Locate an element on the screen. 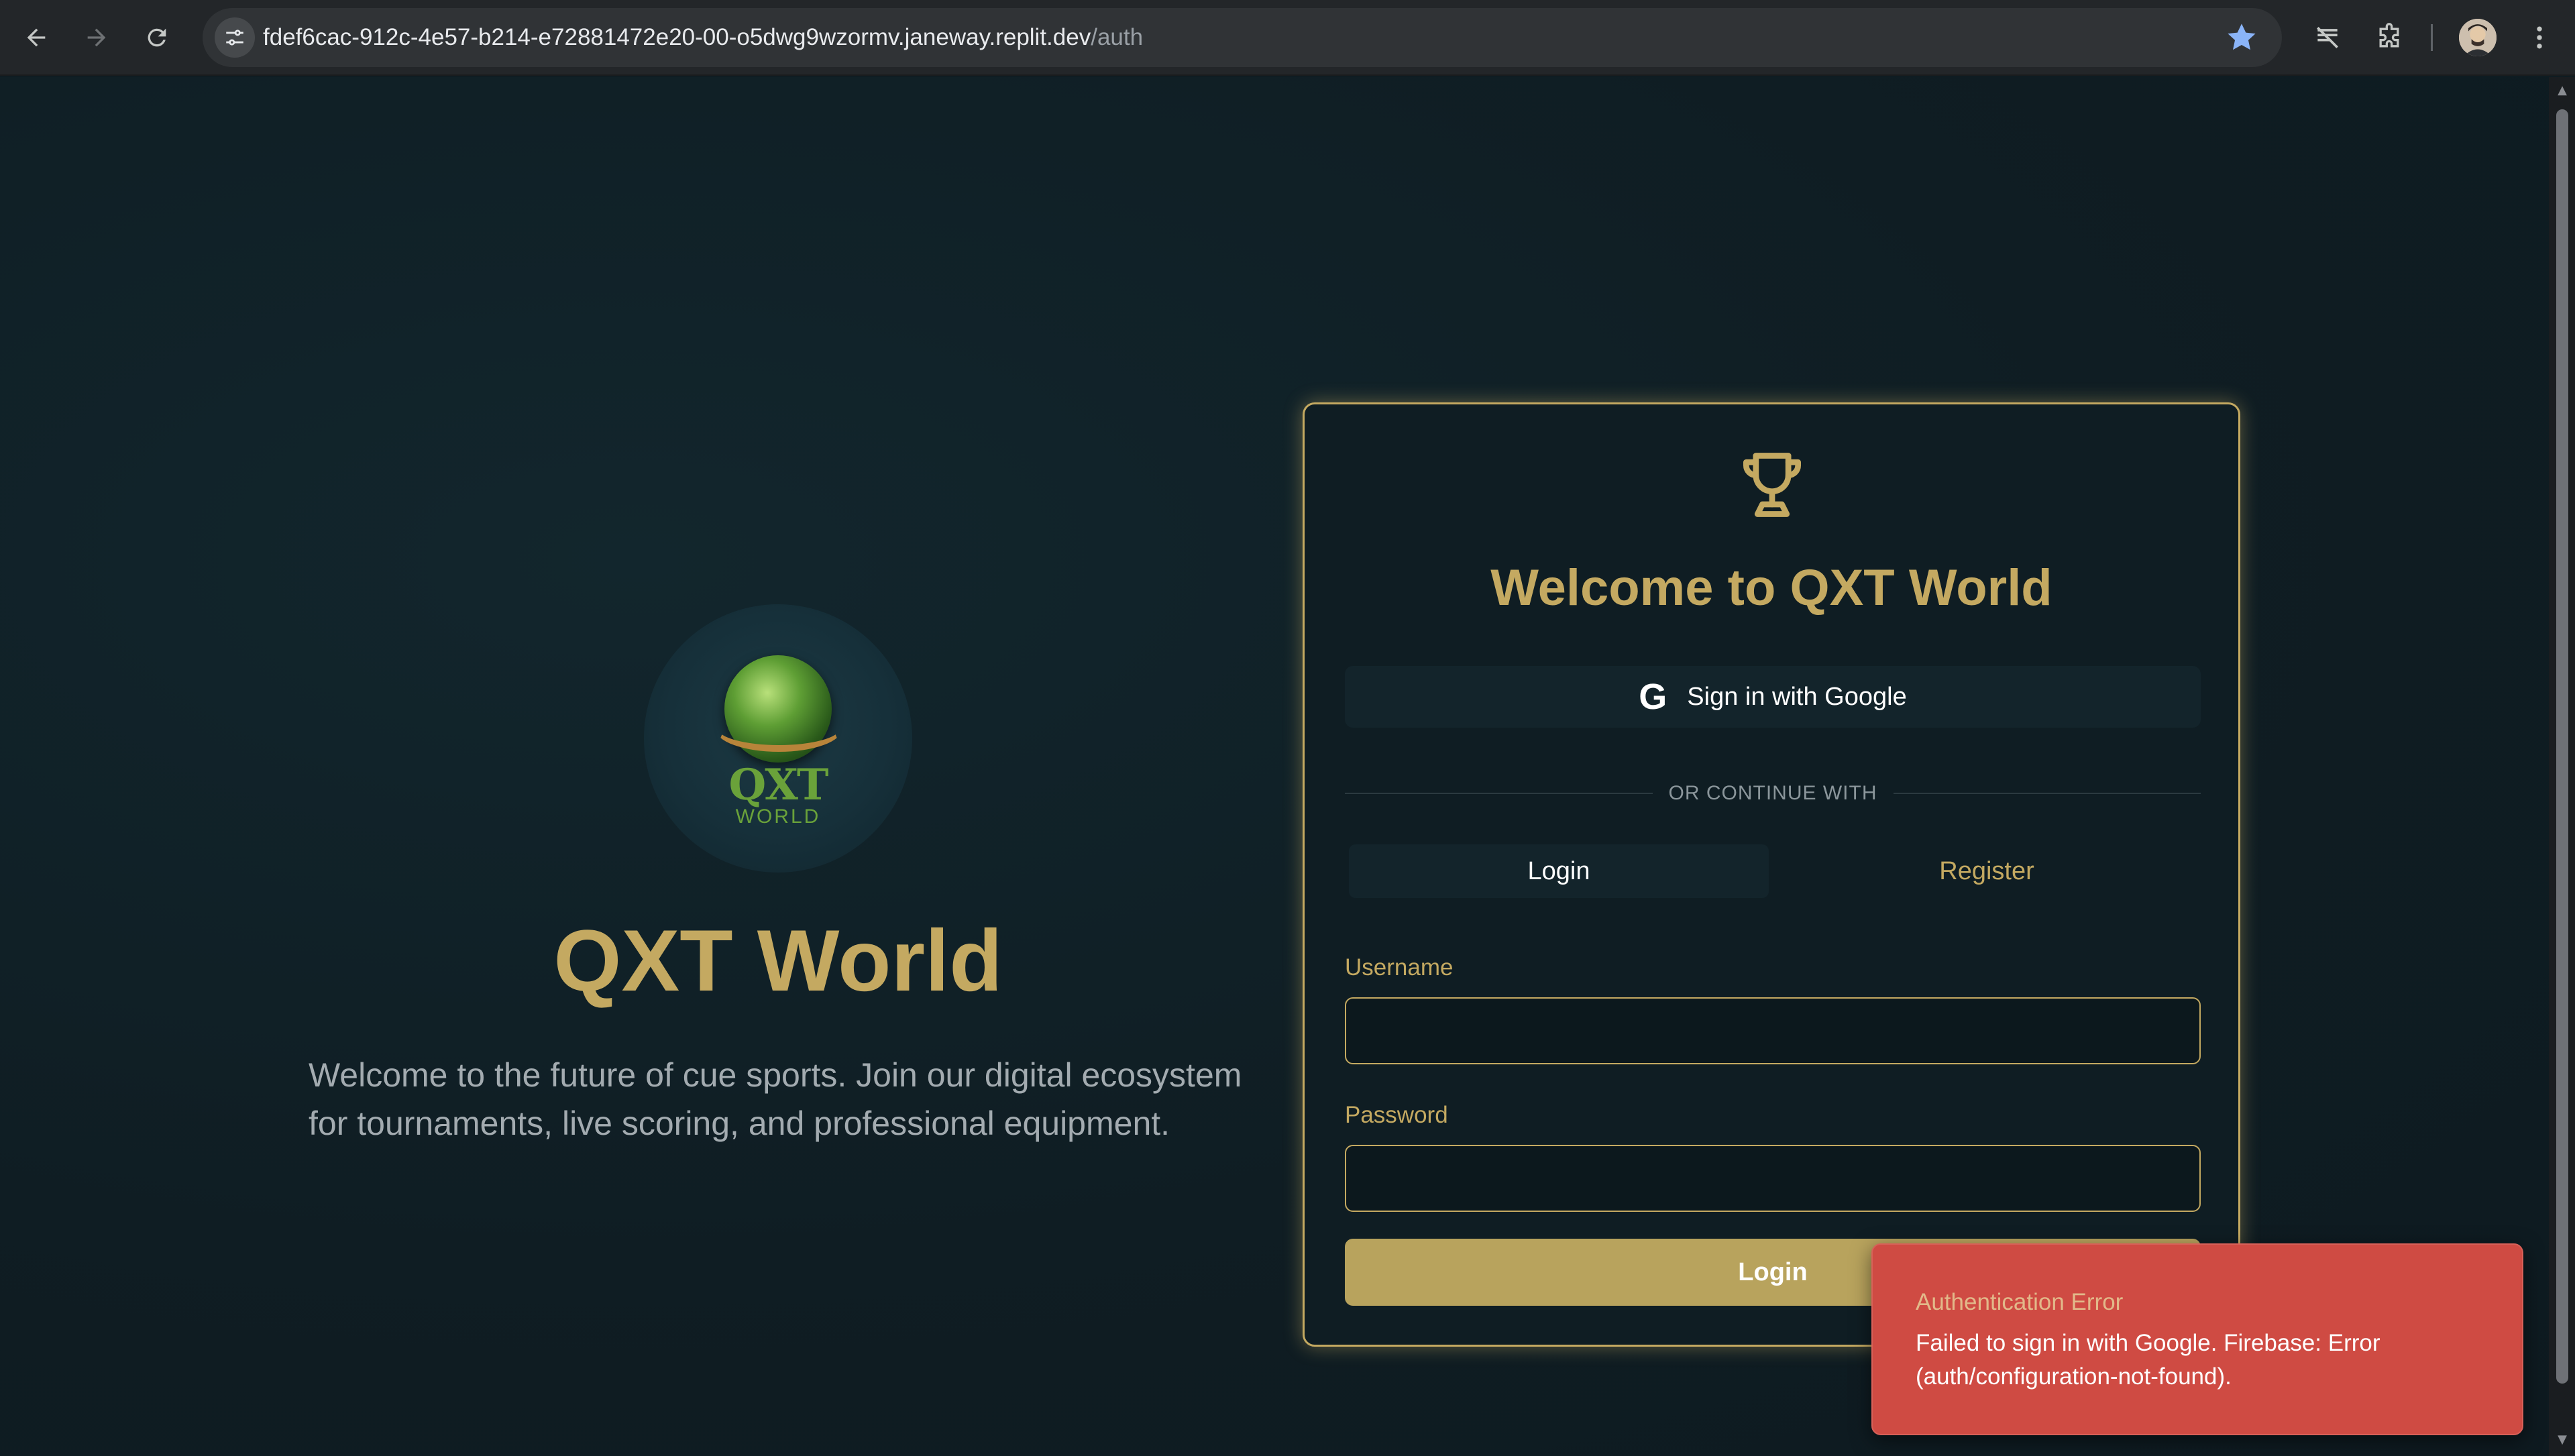  bookmark-star-icon is located at coordinates (2241, 37).